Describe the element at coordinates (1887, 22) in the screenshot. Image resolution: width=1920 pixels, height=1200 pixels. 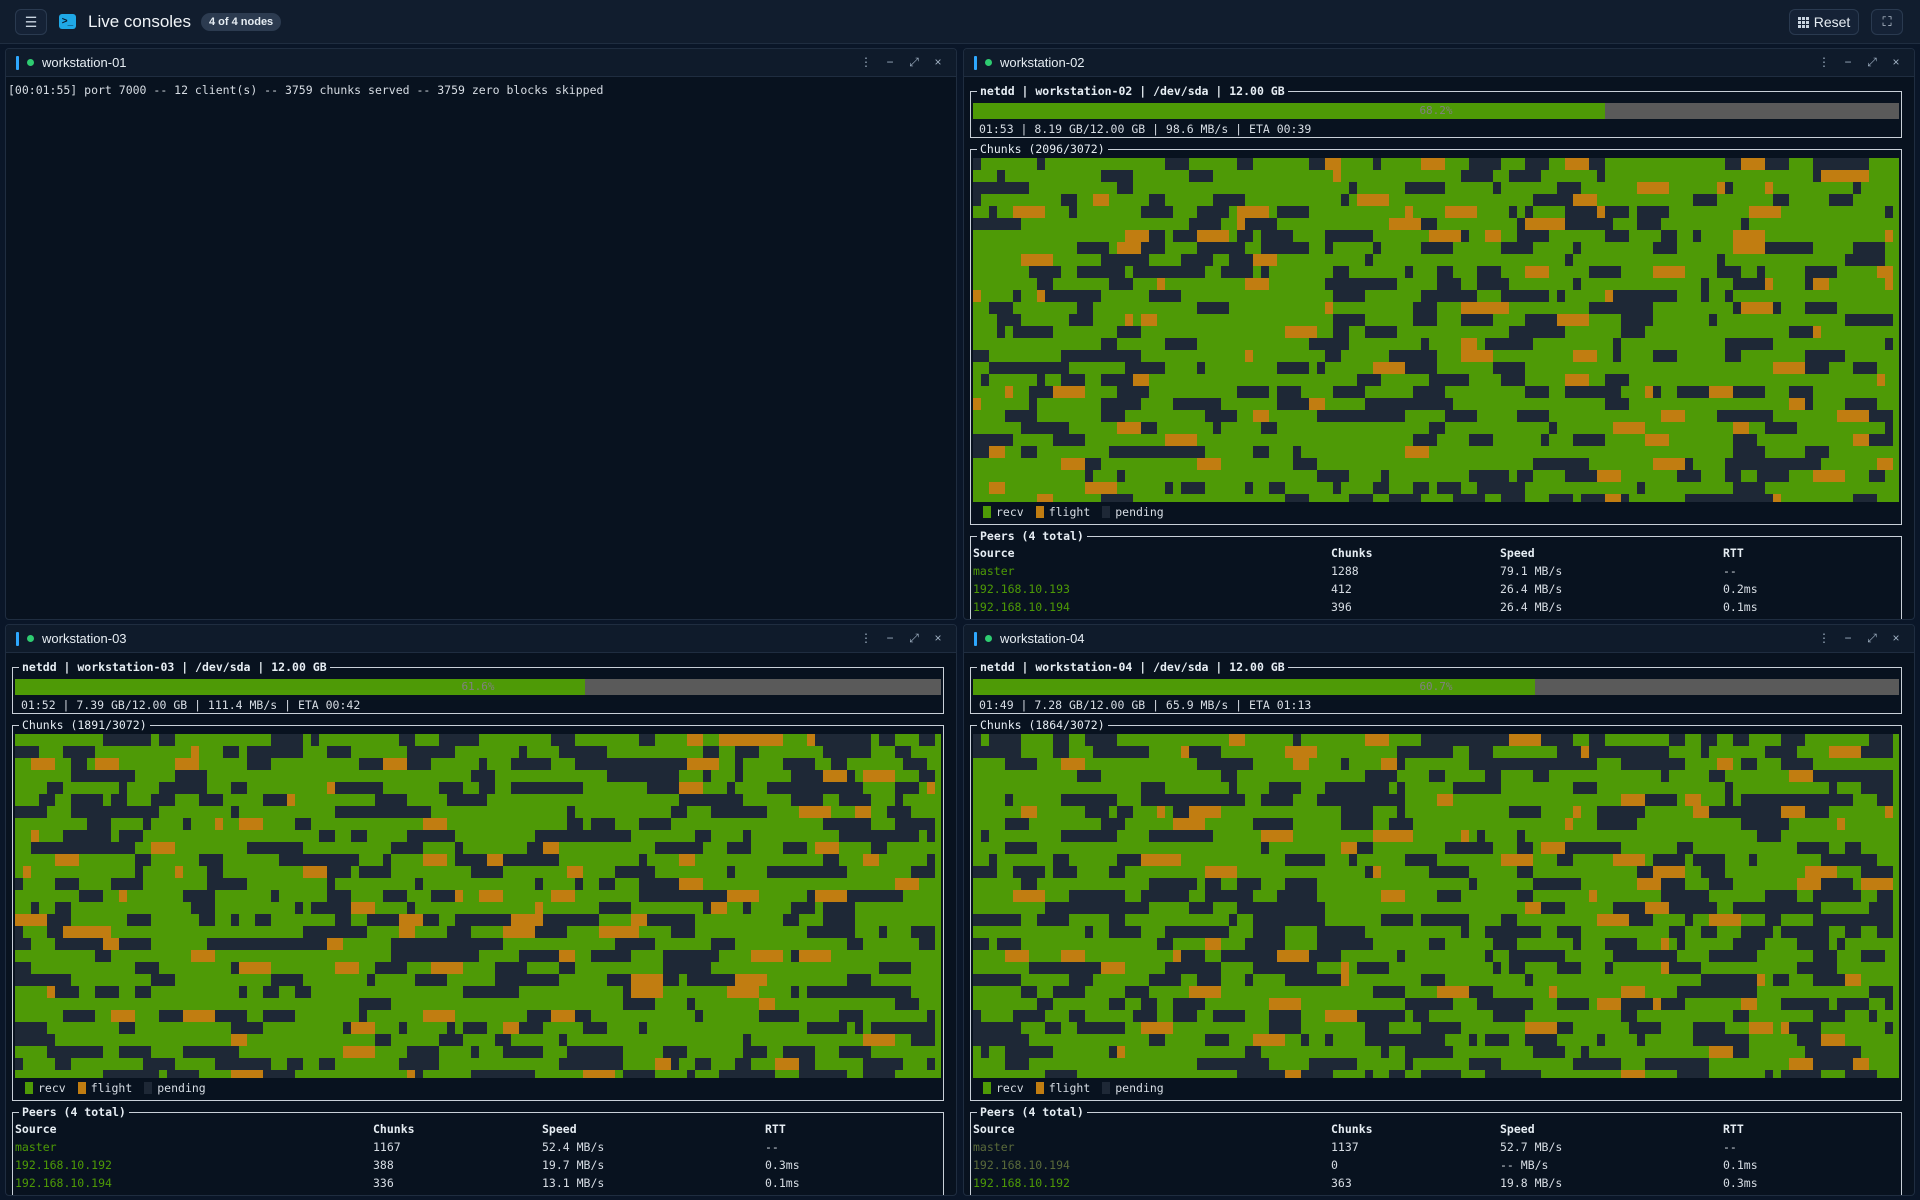
I see `fullscreen-button: ⛶` at that location.